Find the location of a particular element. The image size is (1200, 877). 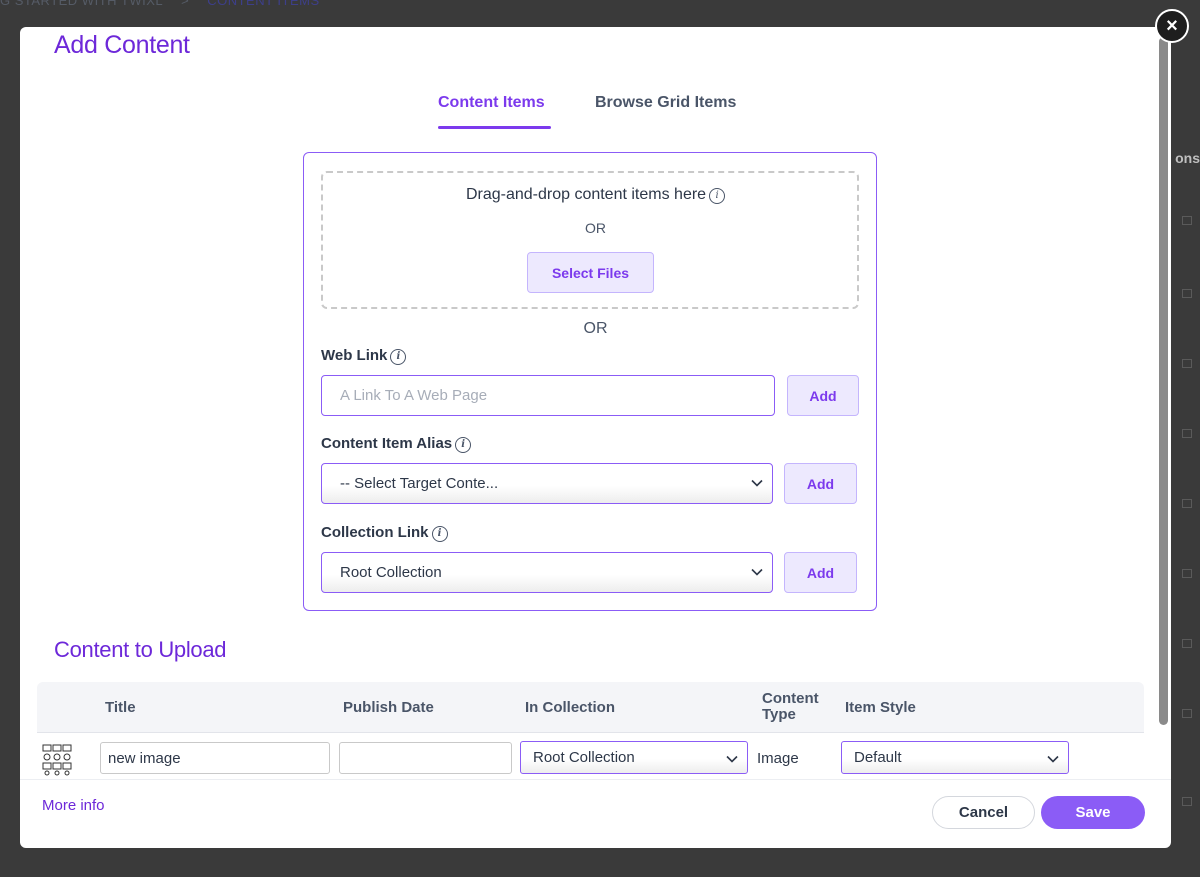

background-breadcrumb: G STARTED WITH TWIXL > CONTENT ITEMS is located at coordinates (160, 4).